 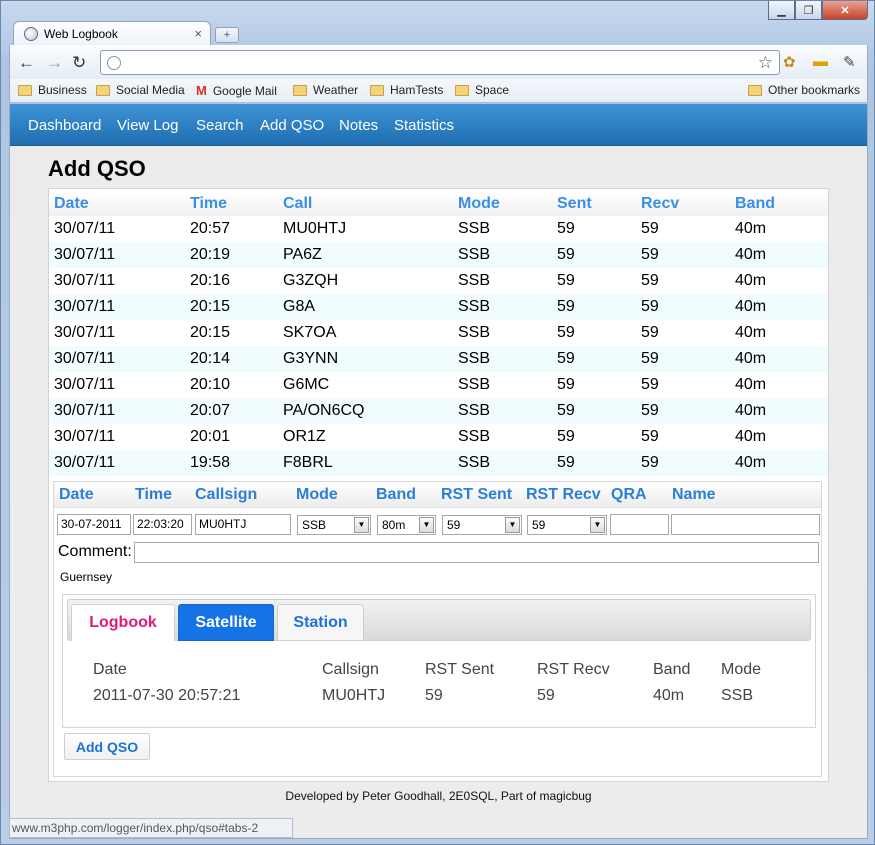 I want to click on tab-title: Web Logbook, so click(x=81, y=33).